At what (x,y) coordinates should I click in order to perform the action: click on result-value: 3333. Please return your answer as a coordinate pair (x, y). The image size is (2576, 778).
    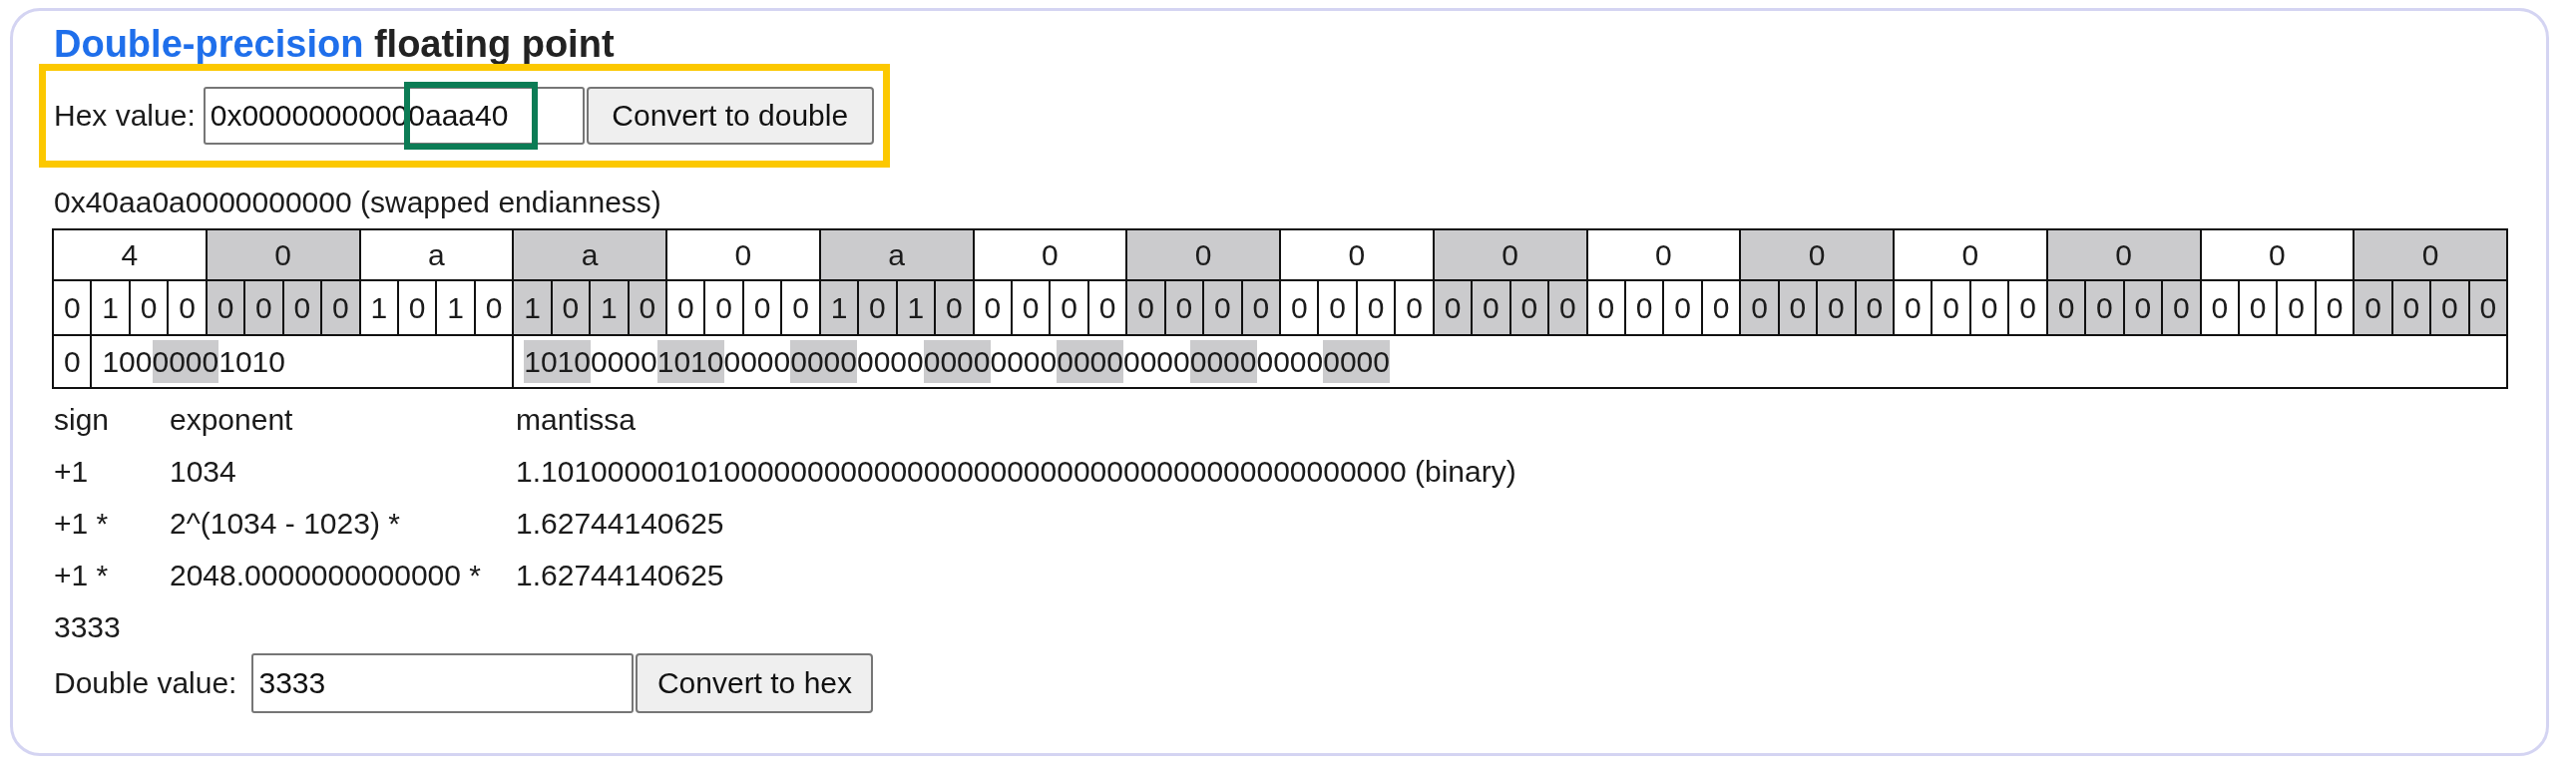
    Looking at the image, I should click on (87, 627).